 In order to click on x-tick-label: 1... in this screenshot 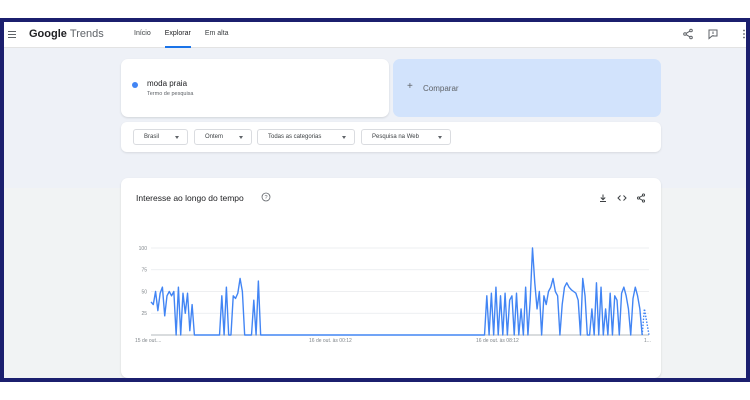, I will do `click(647, 341)`.